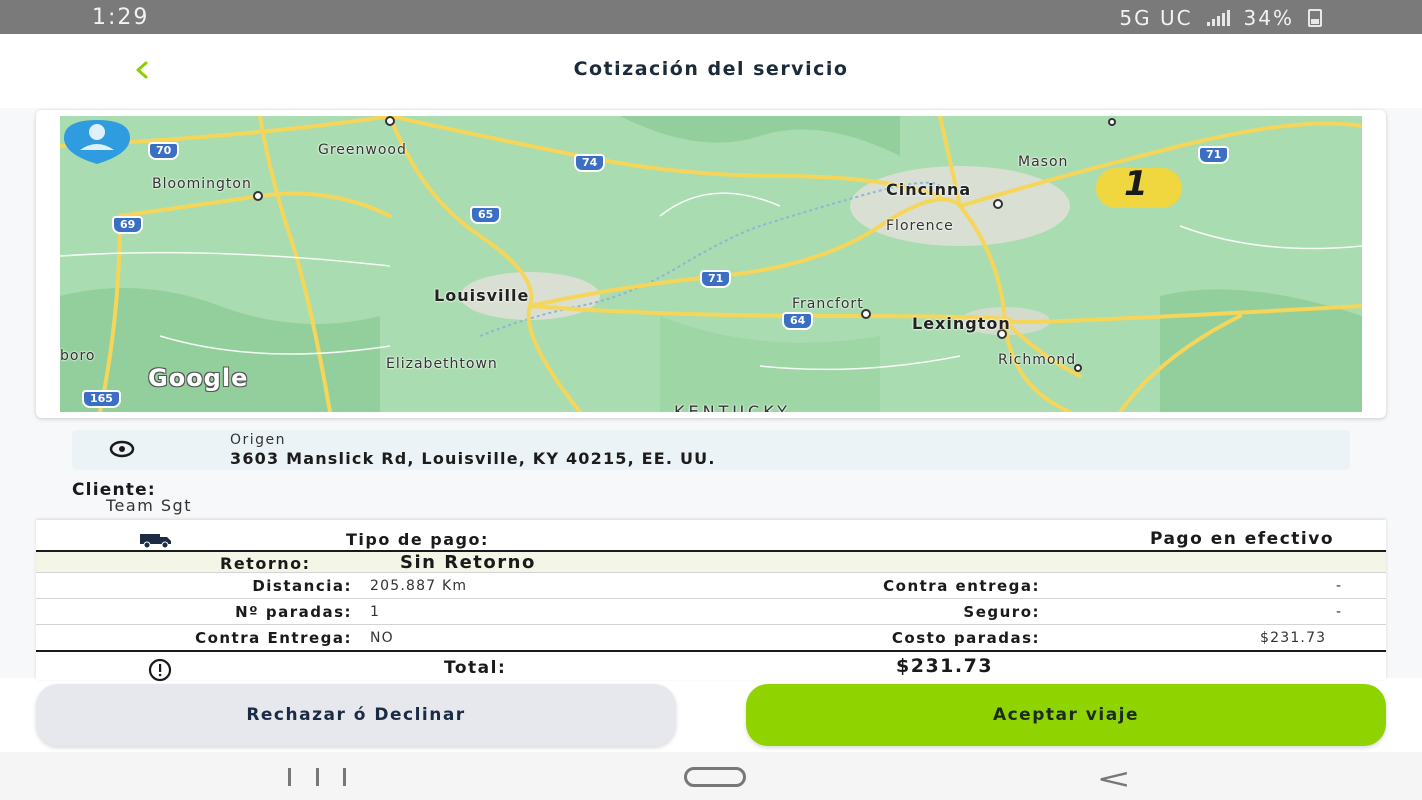 This screenshot has height=800, width=1422. What do you see at coordinates (711, 561) in the screenshot?
I see `return-row: Retorno: Sin Retorno` at bounding box center [711, 561].